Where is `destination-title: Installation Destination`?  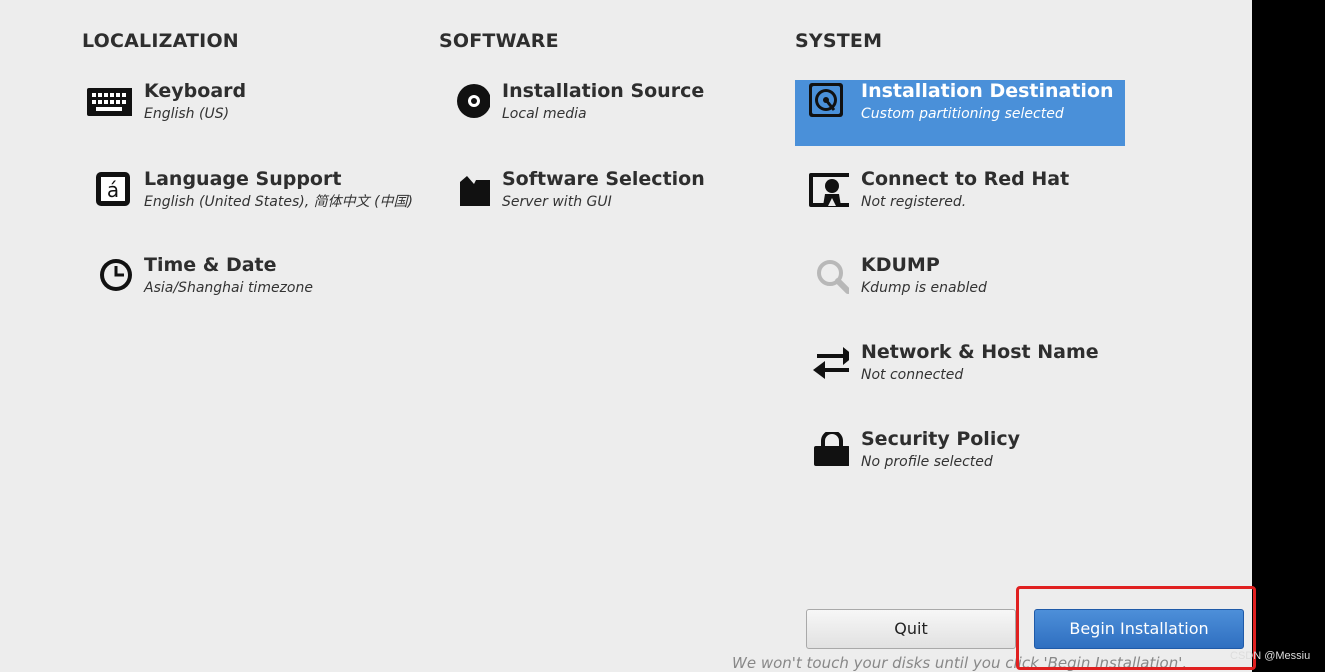 destination-title: Installation Destination is located at coordinates (987, 91).